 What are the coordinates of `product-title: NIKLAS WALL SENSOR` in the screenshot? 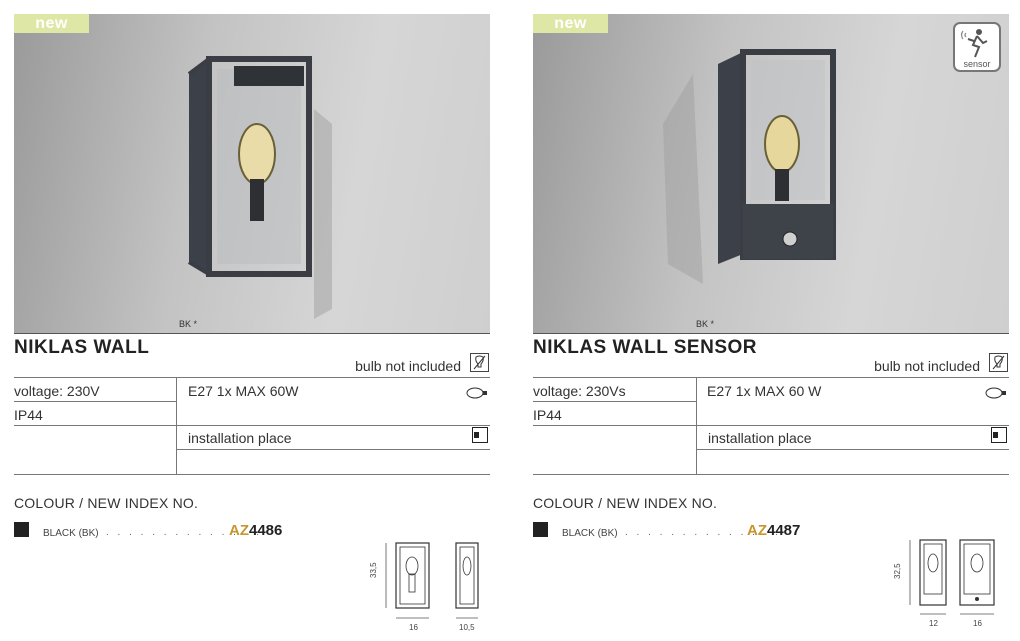 It's located at (645, 347).